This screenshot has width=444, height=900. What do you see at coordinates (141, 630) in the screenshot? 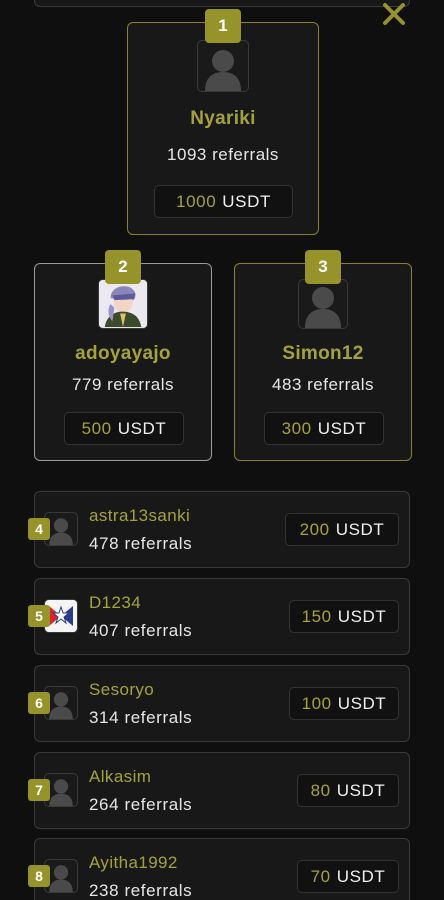
I see `row-referrals: 407 referrals` at bounding box center [141, 630].